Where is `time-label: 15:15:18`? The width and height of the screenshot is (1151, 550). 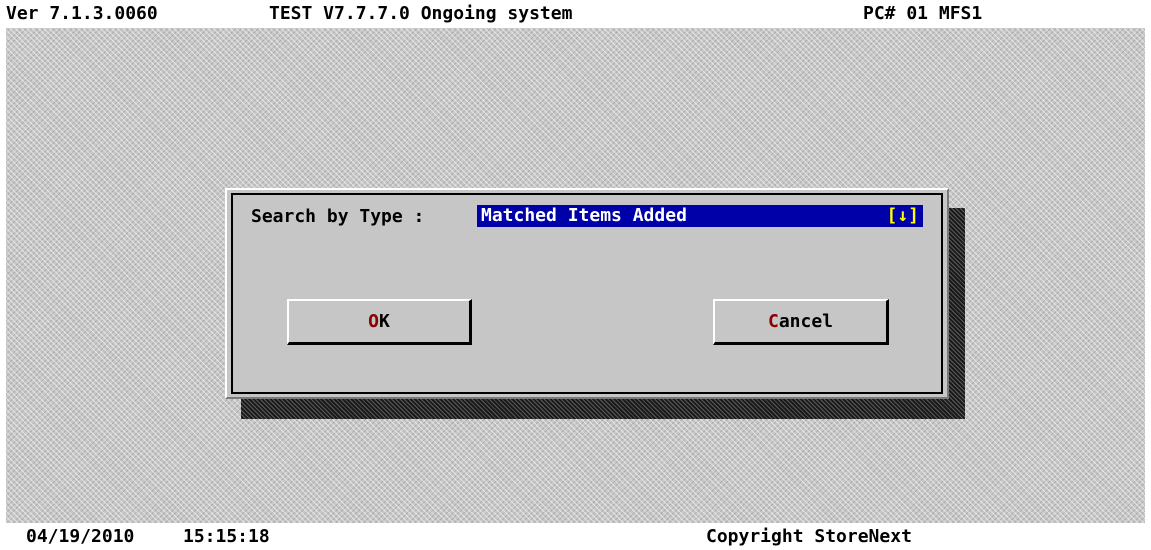 time-label: 15:15:18 is located at coordinates (226, 536).